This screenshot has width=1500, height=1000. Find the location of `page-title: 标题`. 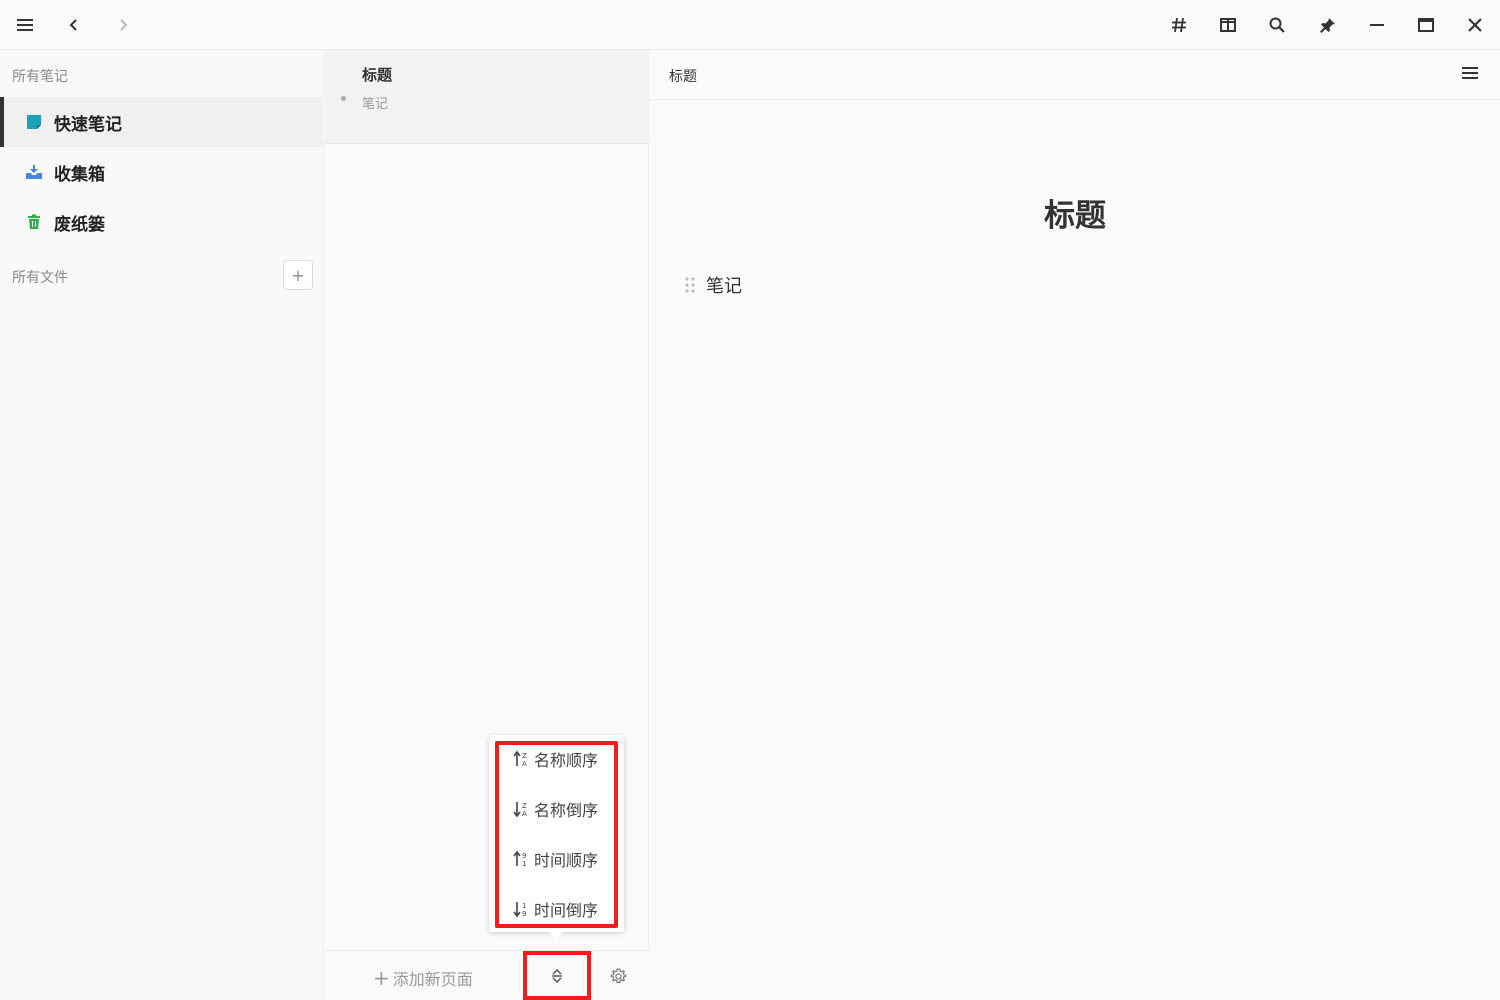

page-title: 标题 is located at coordinates (1075, 212).